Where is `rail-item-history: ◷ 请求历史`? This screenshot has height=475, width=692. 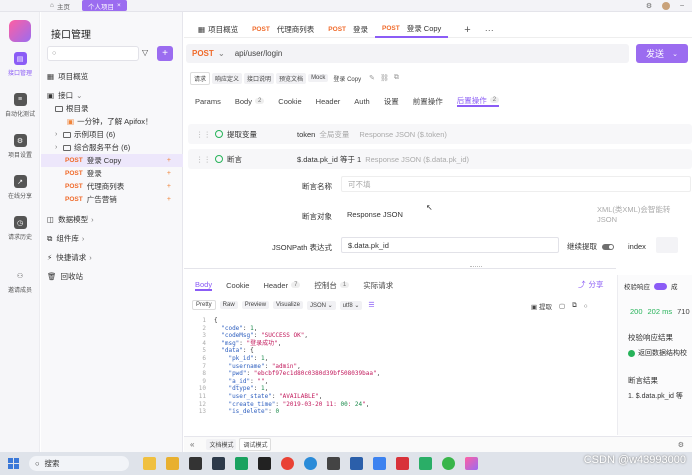
rail-item-history: ◷ 请求历史 is located at coordinates (20, 228).